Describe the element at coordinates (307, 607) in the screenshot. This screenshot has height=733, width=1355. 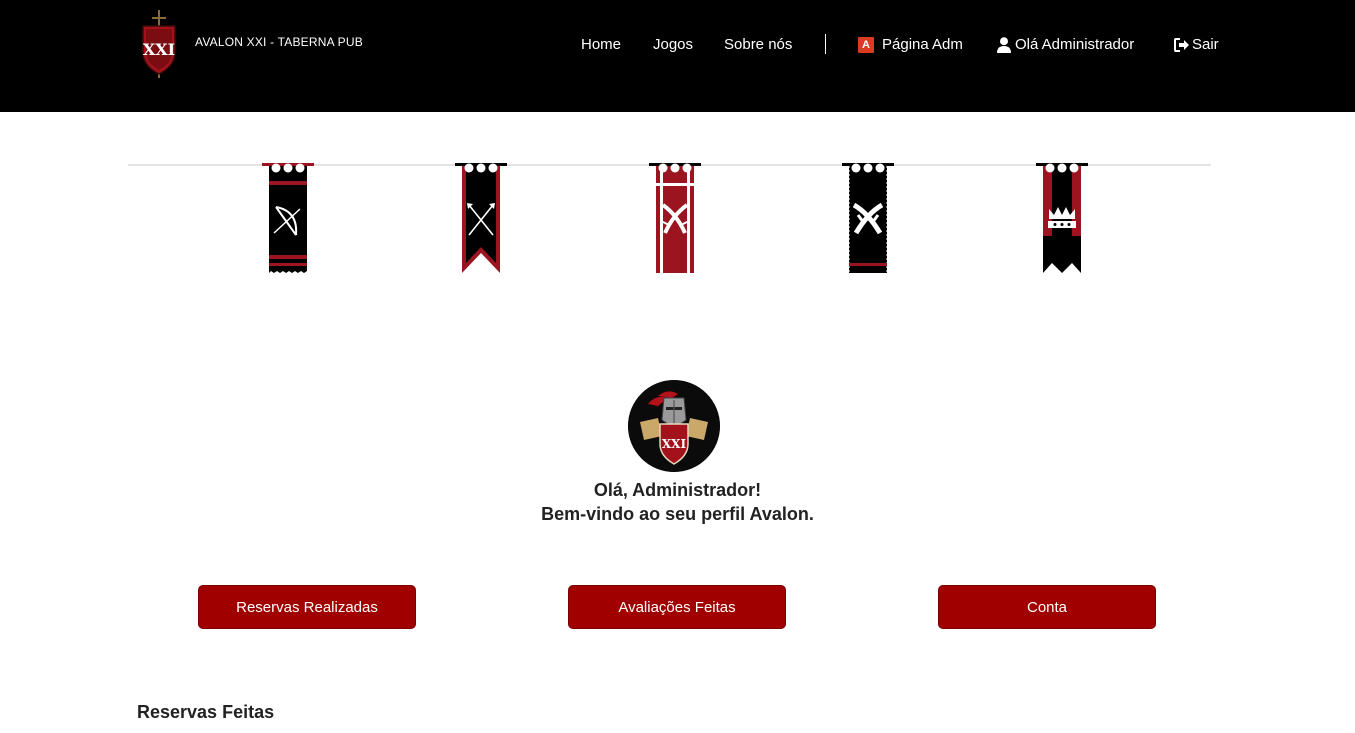
I see `reservas-realizadas-button: Reservas Realizadas` at that location.